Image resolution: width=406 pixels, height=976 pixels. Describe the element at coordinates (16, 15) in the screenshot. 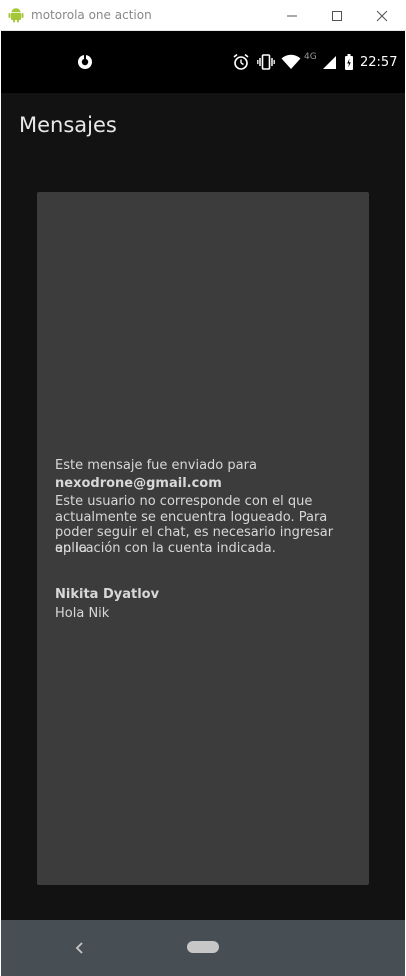

I see `android-icon` at that location.